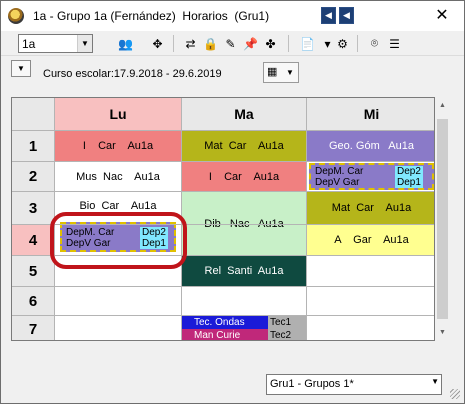  I want to click on gear-icon: ⚙, so click(342, 43).